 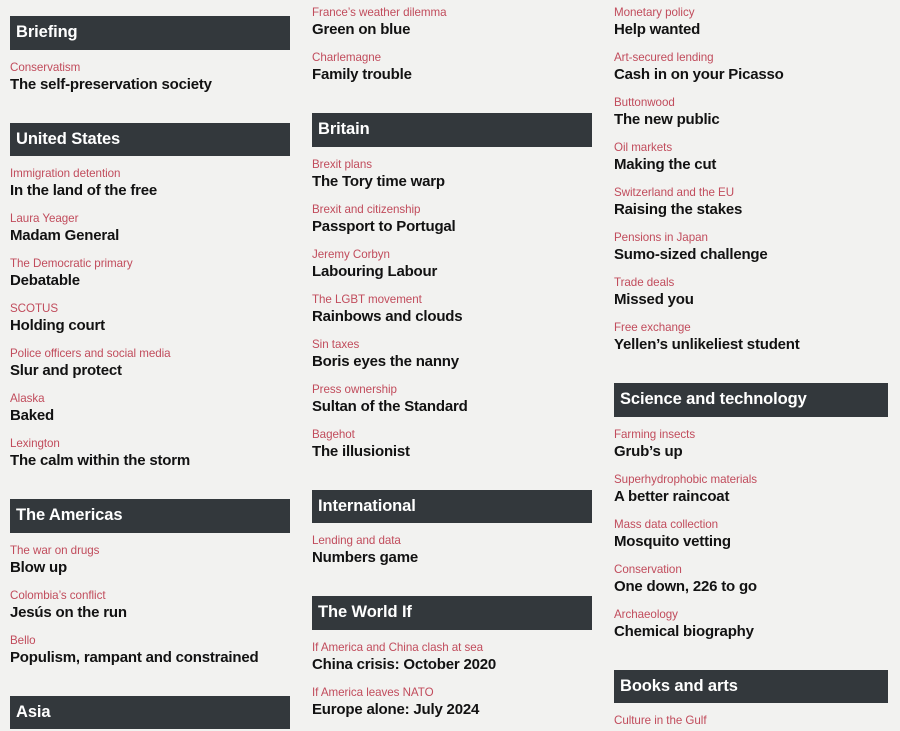 I want to click on article-headline: Missed you, so click(x=654, y=299).